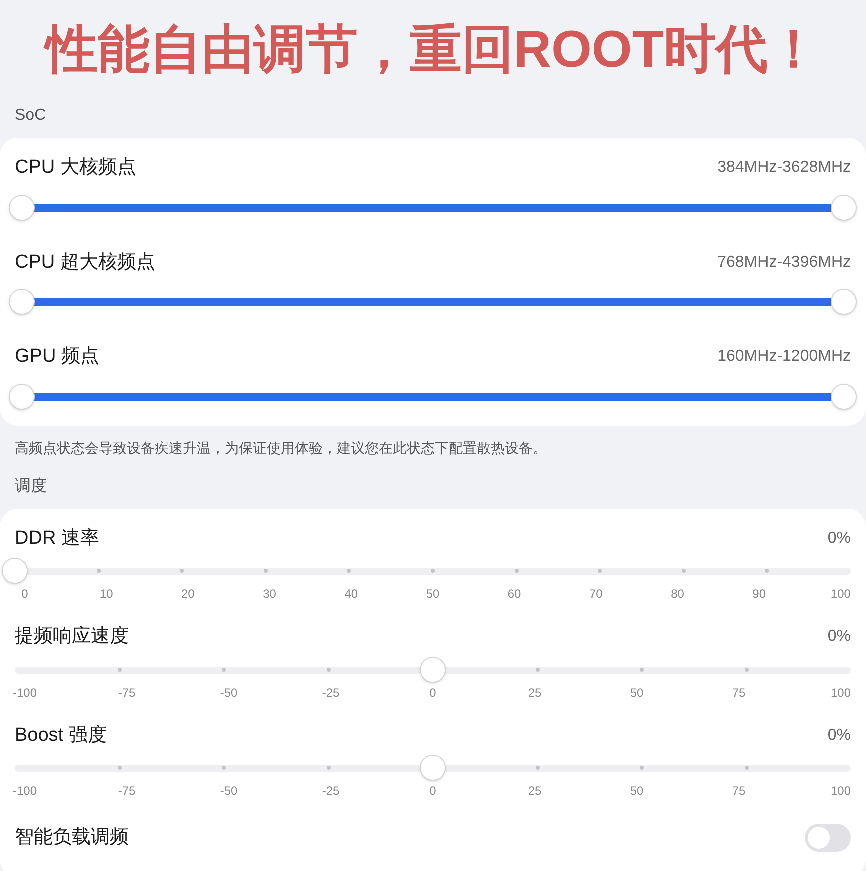 This screenshot has height=871, width=866. What do you see at coordinates (106, 594) in the screenshot?
I see `tick-label: 10` at bounding box center [106, 594].